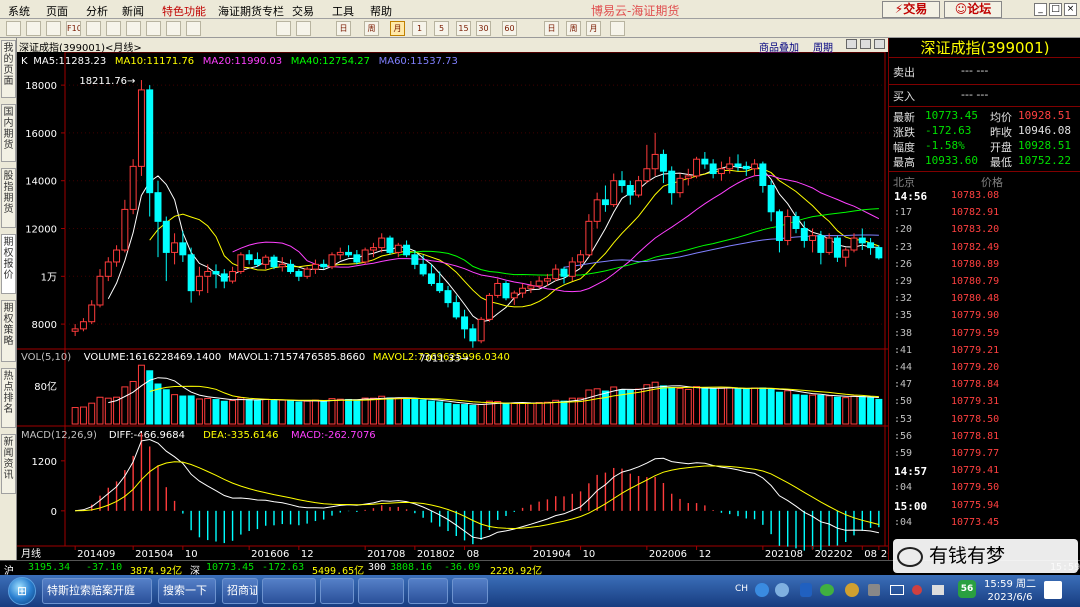 The width and height of the screenshot is (1080, 607). I want to click on notification-icon, so click(1053, 590).